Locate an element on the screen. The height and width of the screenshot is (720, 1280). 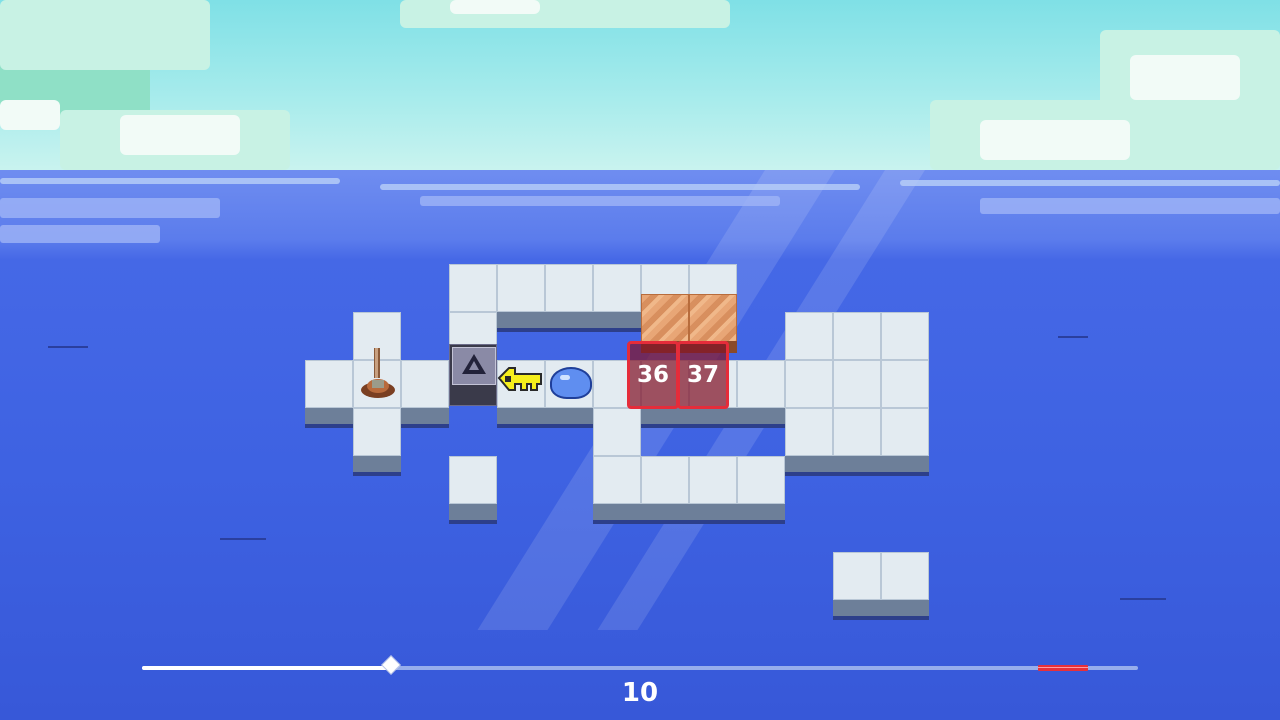
turn-timeline is located at coordinates (640, 665).